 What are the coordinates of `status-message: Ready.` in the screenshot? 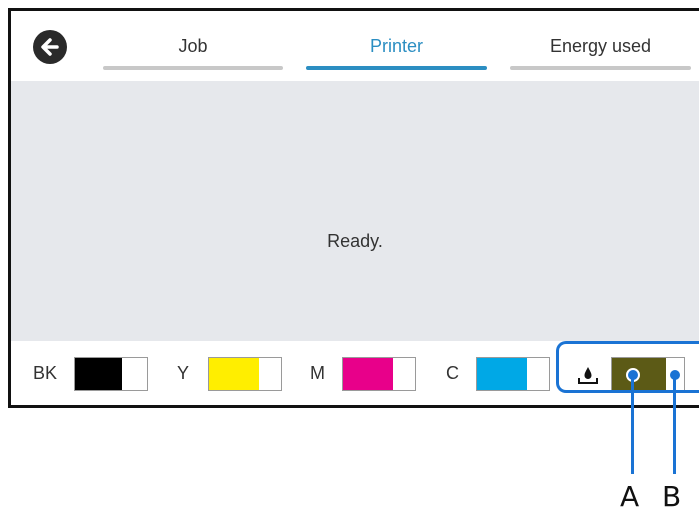 It's located at (355, 241).